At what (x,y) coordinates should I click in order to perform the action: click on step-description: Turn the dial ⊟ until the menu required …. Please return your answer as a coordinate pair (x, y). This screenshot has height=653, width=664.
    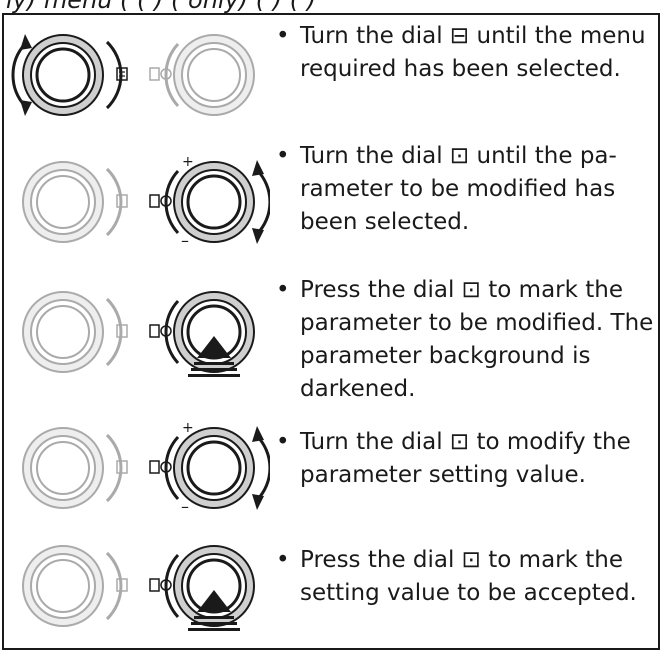
    Looking at the image, I should click on (473, 52).